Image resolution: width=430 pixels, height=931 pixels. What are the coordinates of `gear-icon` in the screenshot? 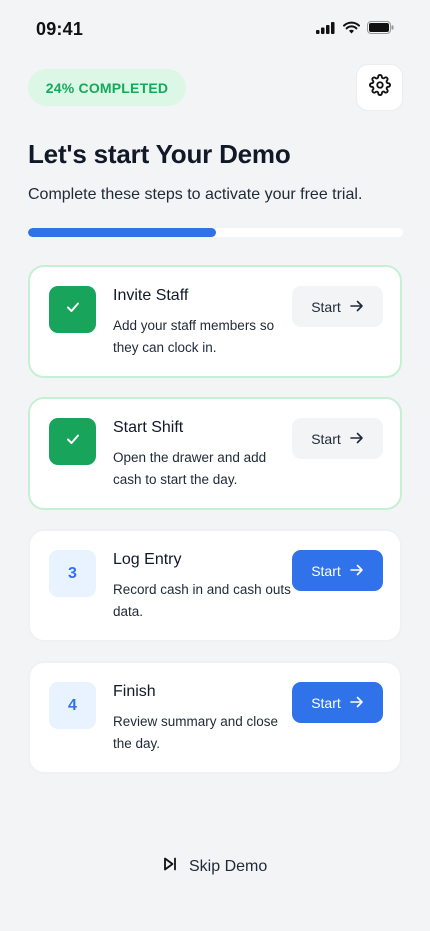 It's located at (379, 87).